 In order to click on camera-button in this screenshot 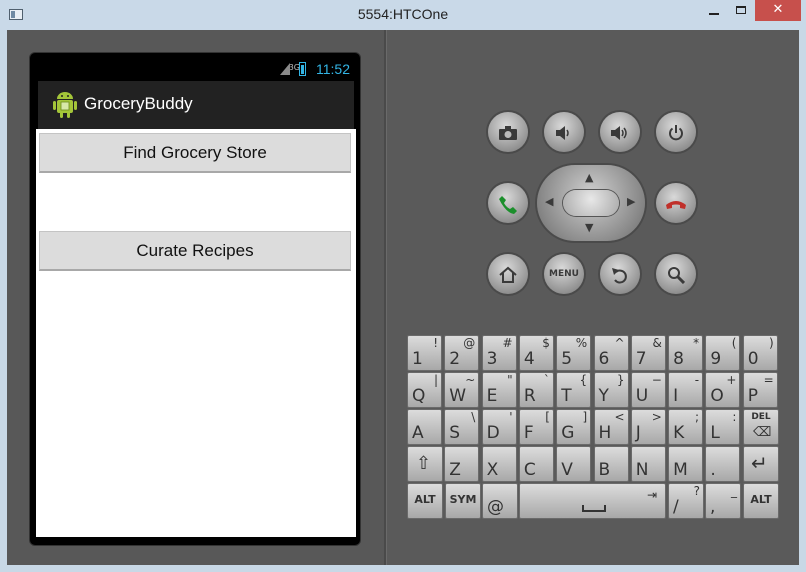, I will do `click(508, 132)`.